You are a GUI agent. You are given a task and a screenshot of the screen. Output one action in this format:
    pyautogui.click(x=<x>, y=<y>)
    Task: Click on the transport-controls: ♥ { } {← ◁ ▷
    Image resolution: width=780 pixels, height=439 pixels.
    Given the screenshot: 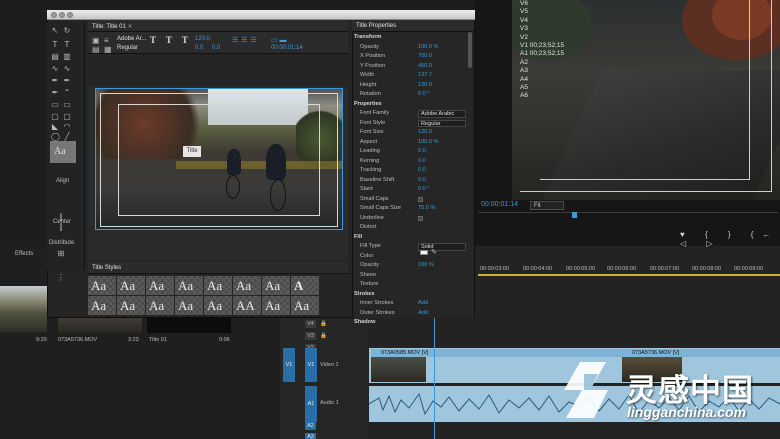 What is the action you would take?
    pyautogui.click(x=730, y=239)
    